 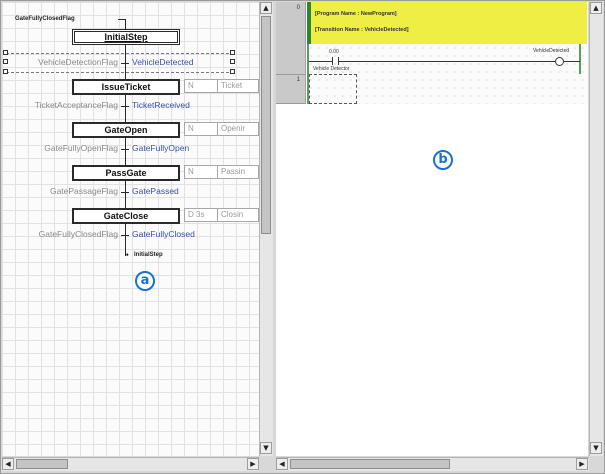 I want to click on initial-step: InitialStep, so click(x=126, y=37).